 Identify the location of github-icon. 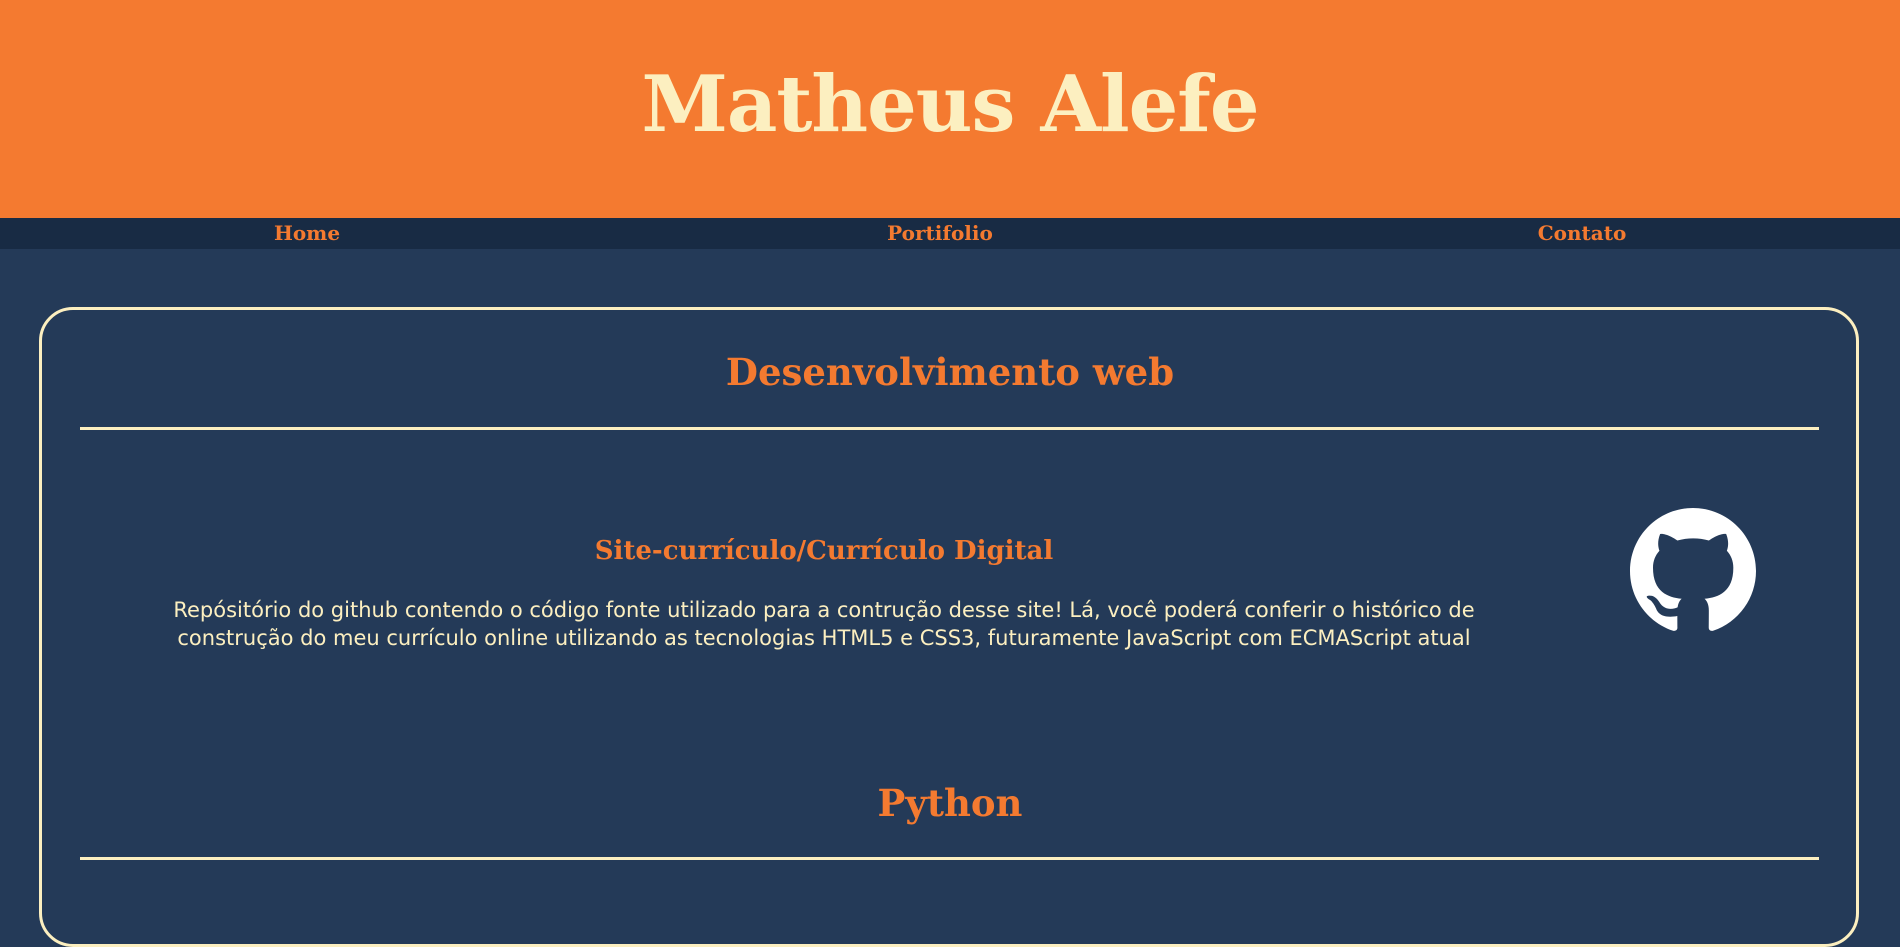
(1693, 569).